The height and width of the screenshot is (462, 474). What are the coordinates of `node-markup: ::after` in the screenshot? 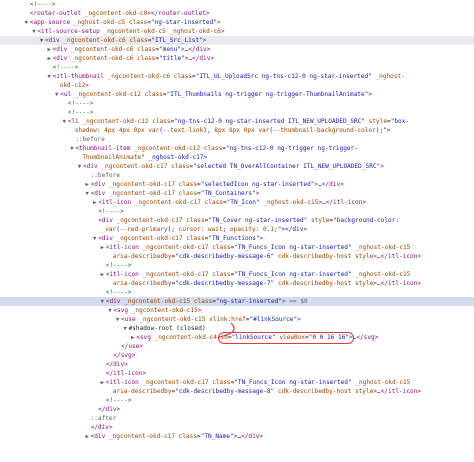 It's located at (103, 418).